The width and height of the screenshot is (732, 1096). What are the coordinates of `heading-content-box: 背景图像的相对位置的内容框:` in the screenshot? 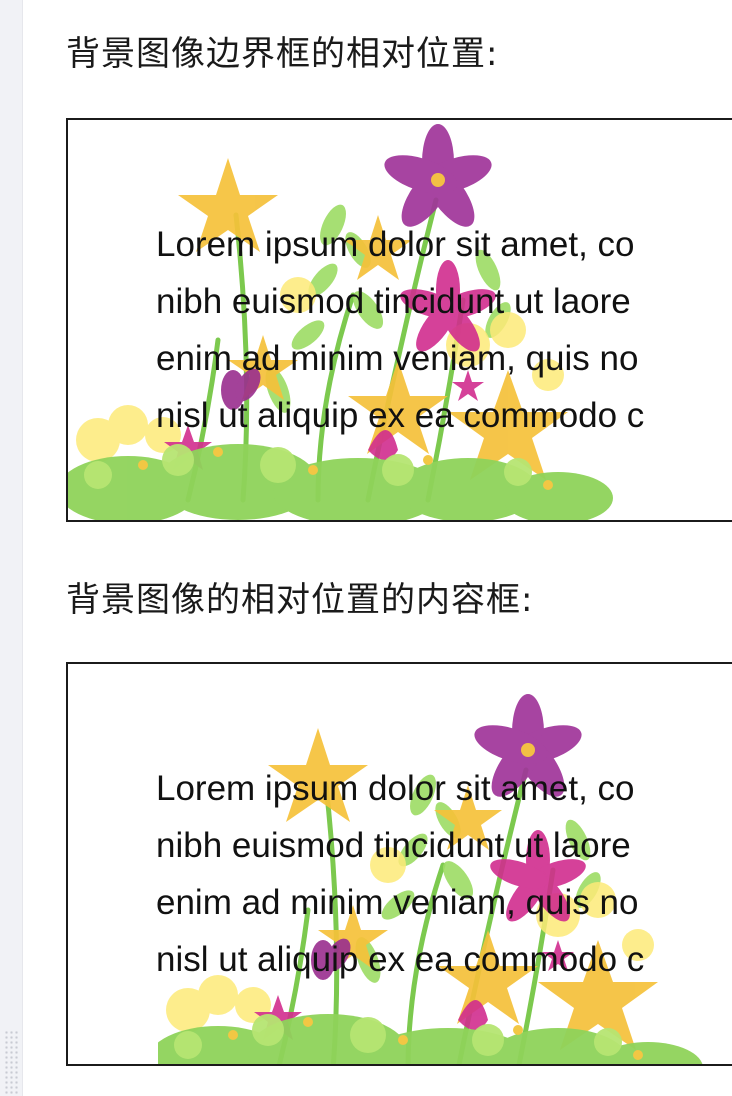 It's located at (300, 600).